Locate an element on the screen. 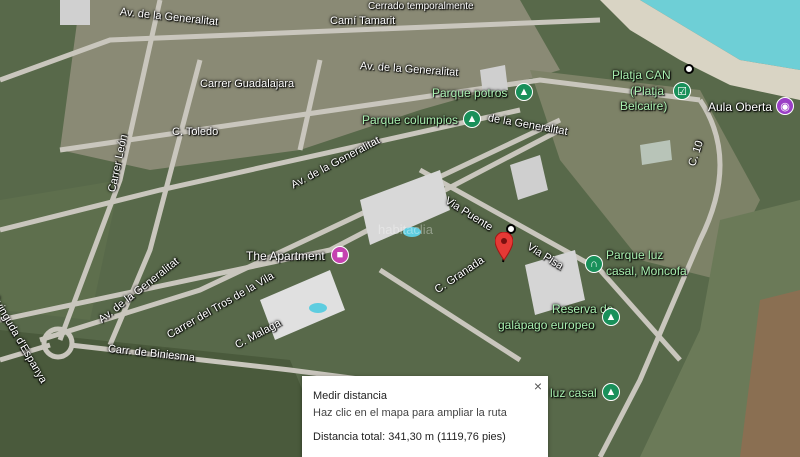 This screenshot has width=800, height=457. poi-label-parque-potros: Parque potros is located at coordinates (469, 93).